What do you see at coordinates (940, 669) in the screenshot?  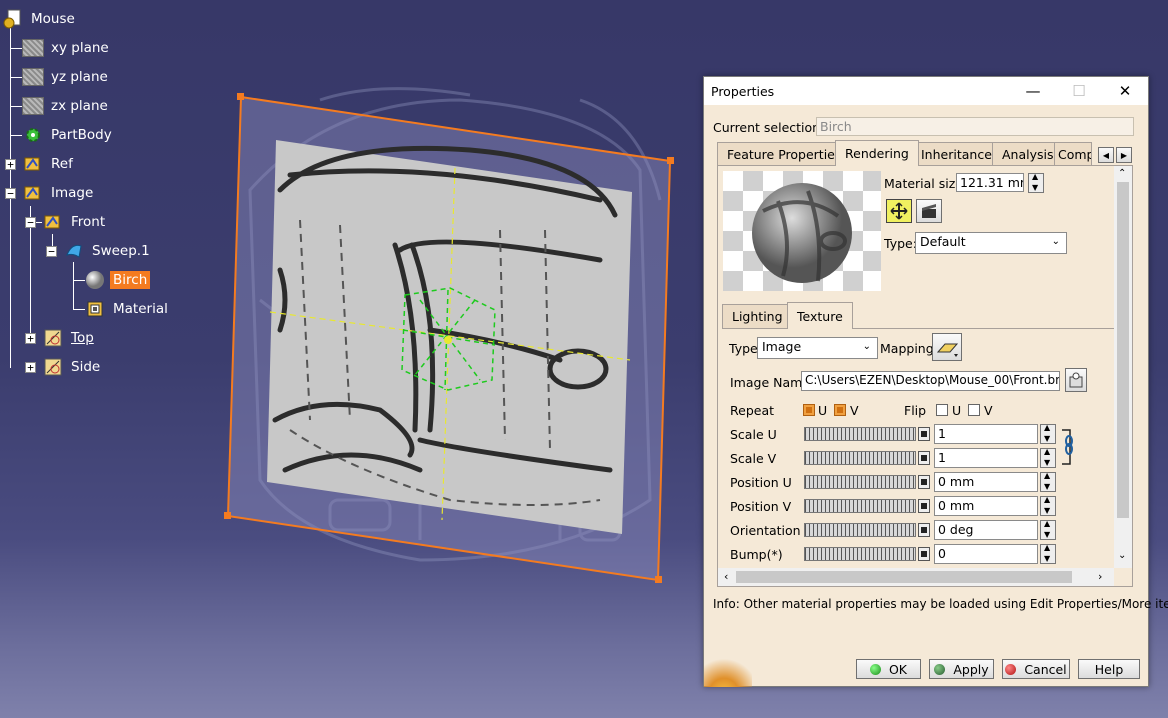 I see `apply-status-icon` at bounding box center [940, 669].